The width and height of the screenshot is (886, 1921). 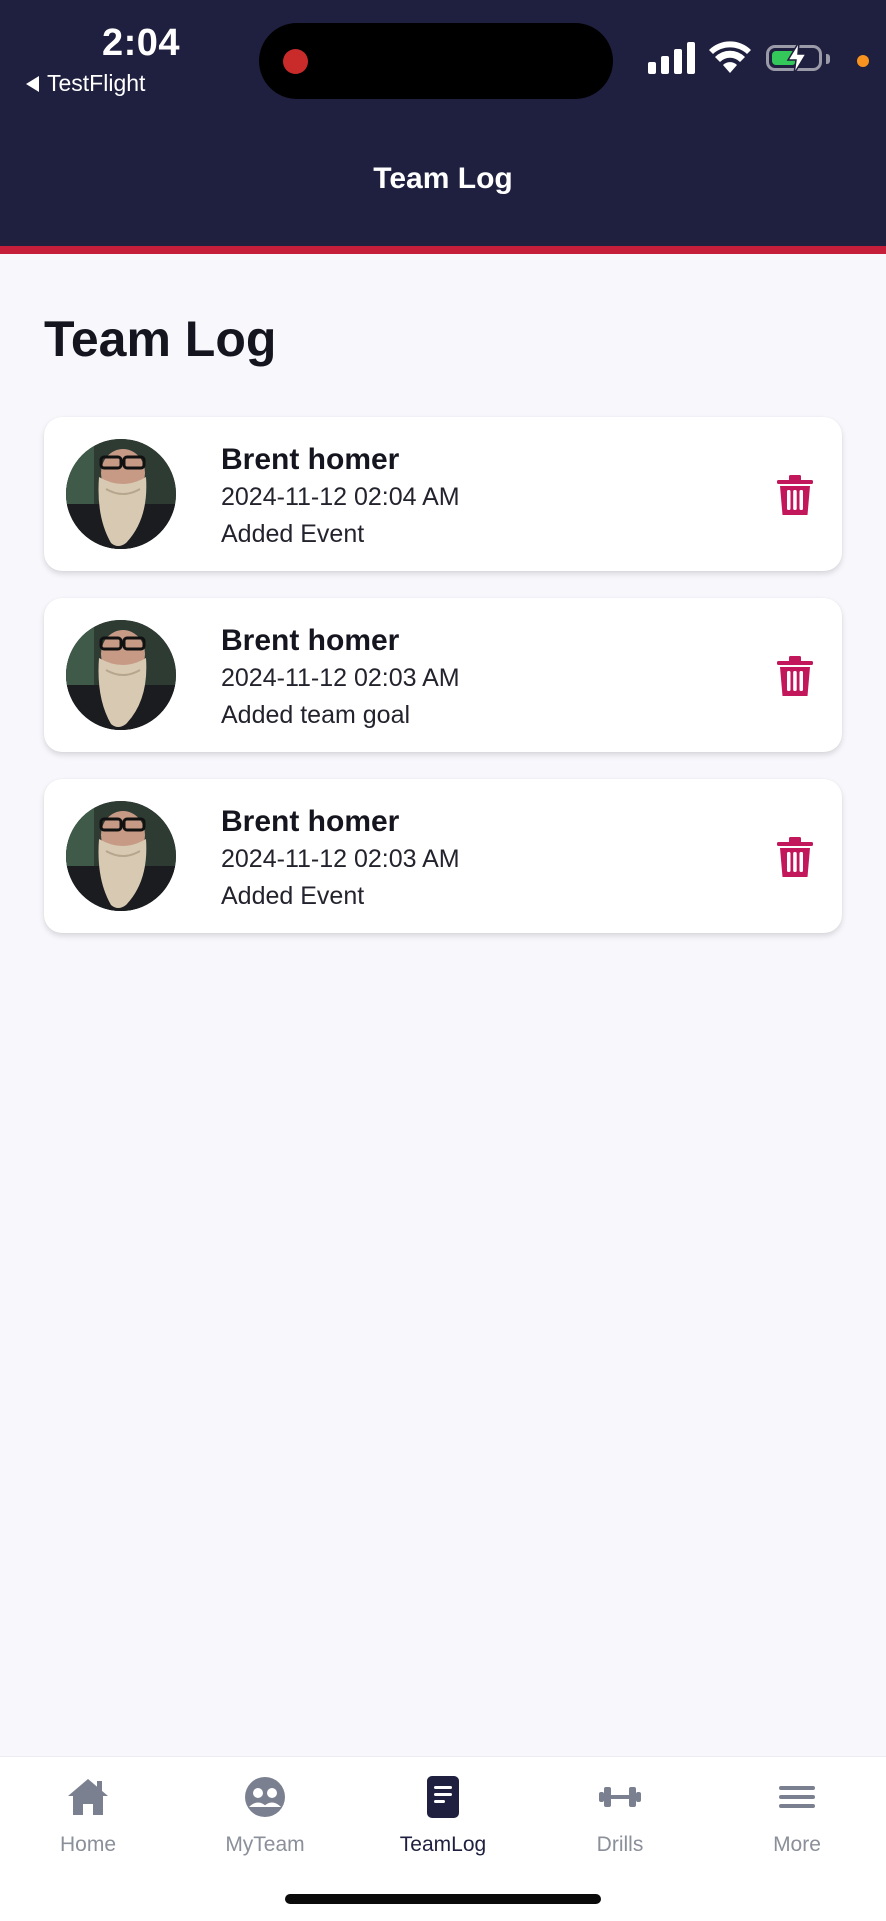 What do you see at coordinates (265, 1844) in the screenshot?
I see `tab-label: MyTeam` at bounding box center [265, 1844].